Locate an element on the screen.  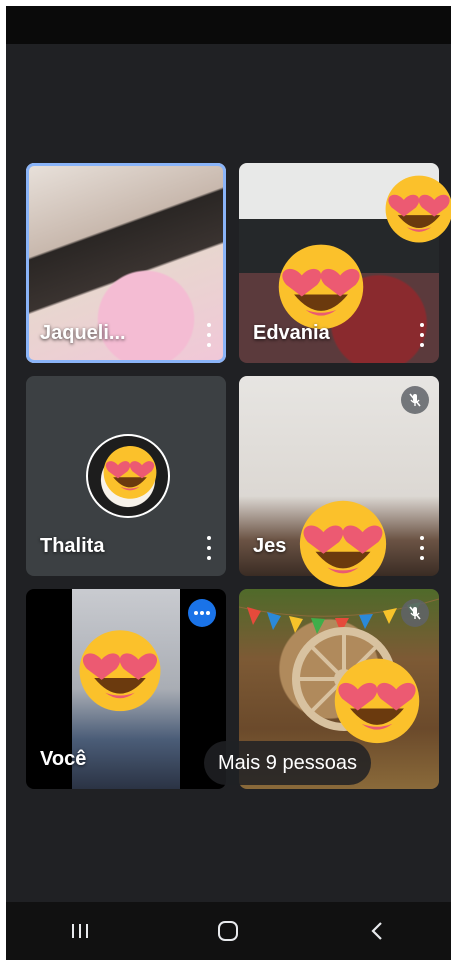
participant-tile-thalita: Thalita is located at coordinates (126, 476).